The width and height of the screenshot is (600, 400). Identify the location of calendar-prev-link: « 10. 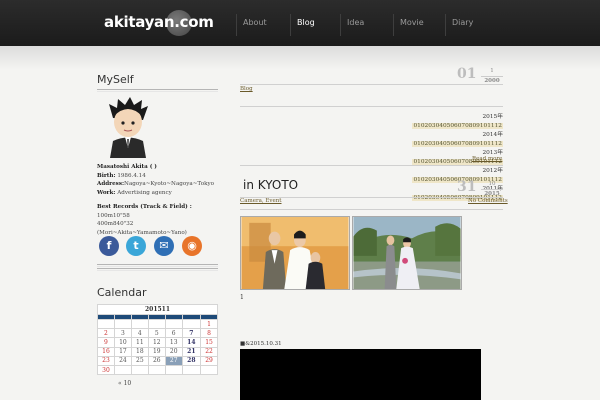
(124, 383).